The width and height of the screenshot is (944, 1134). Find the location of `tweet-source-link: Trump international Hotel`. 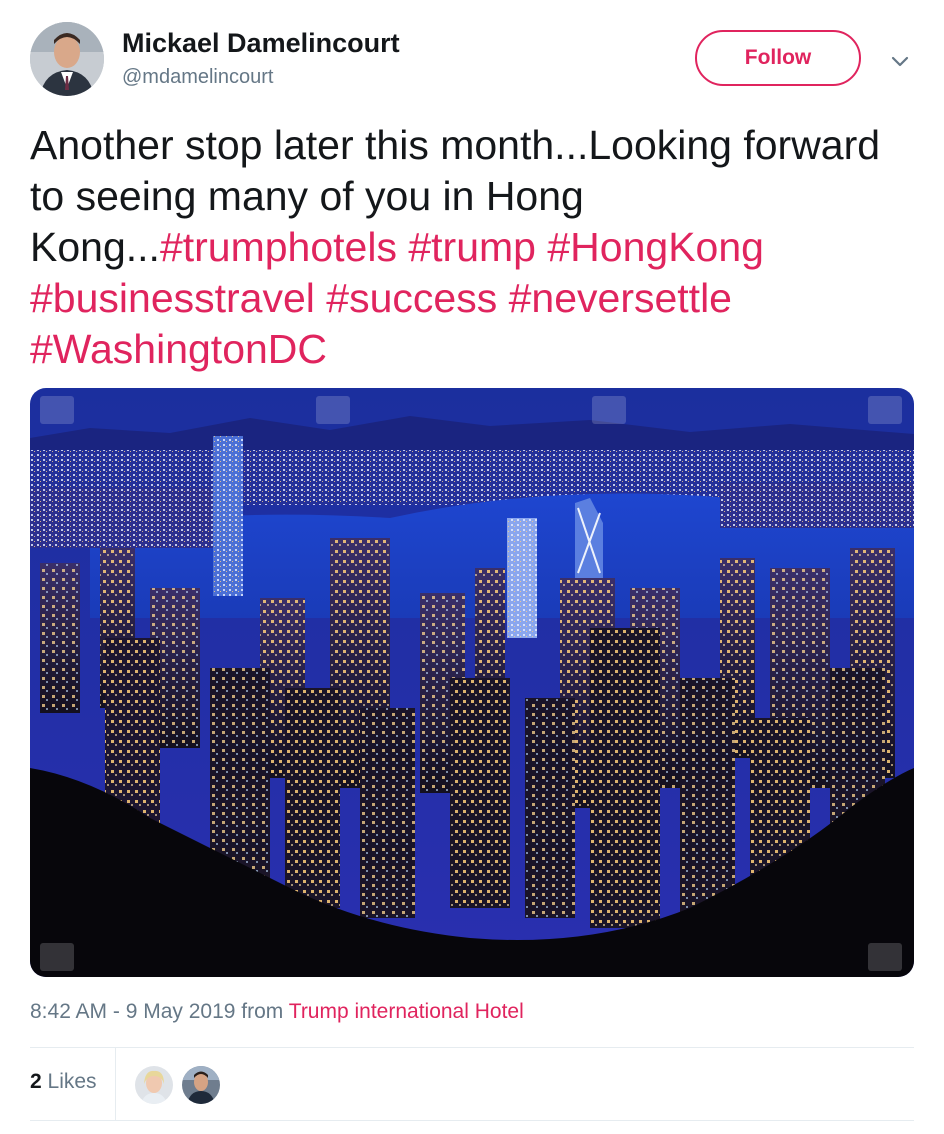

tweet-source-link: Trump international Hotel is located at coordinates (406, 1011).